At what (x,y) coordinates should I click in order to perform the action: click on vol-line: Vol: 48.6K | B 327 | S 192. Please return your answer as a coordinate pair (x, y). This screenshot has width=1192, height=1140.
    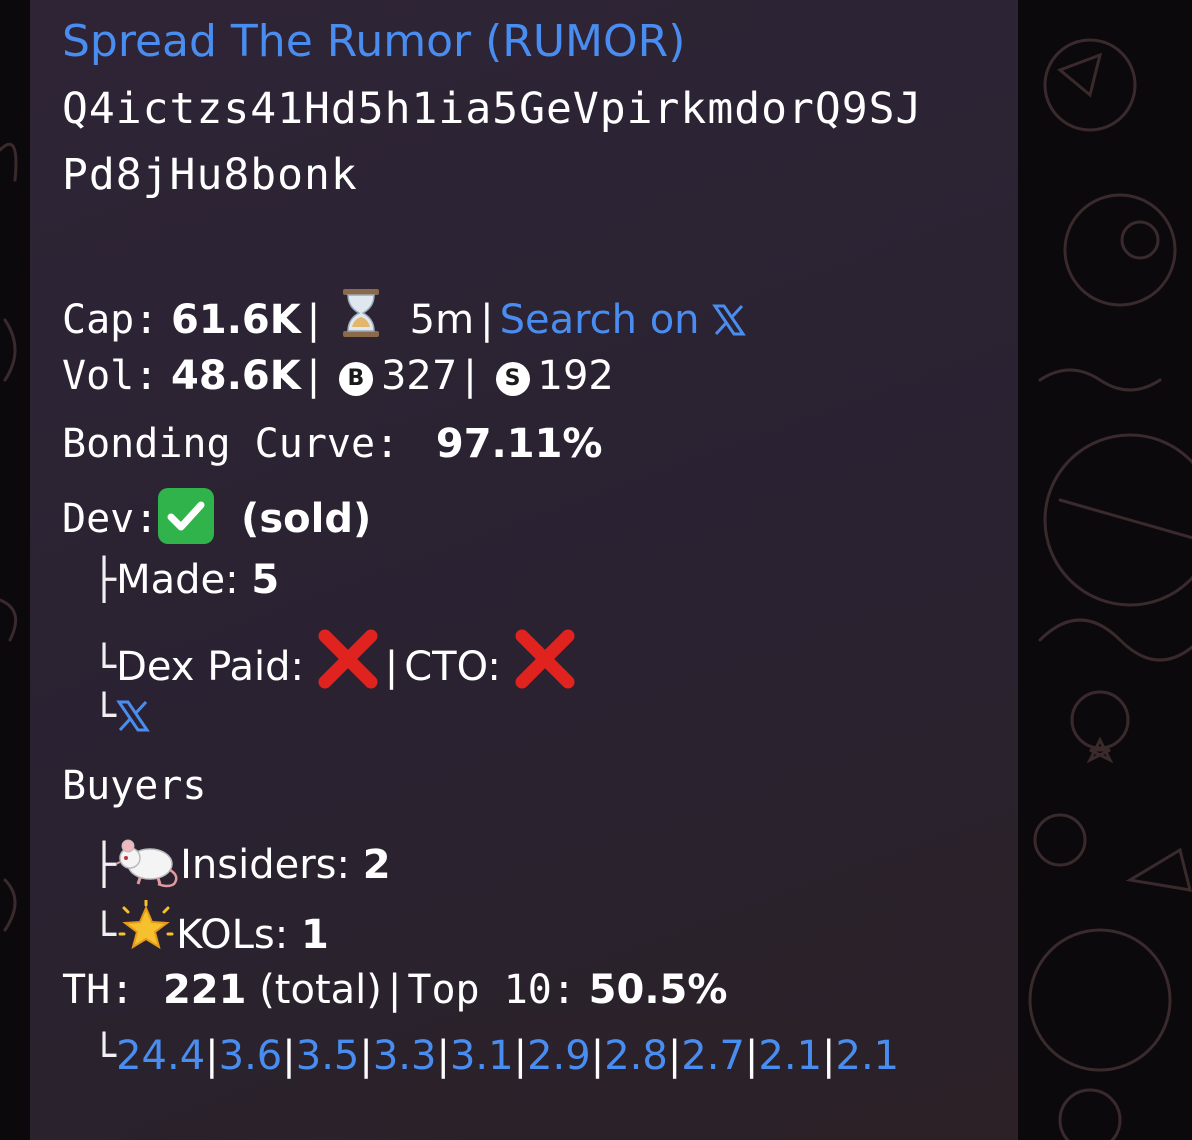
    Looking at the image, I should click on (338, 376).